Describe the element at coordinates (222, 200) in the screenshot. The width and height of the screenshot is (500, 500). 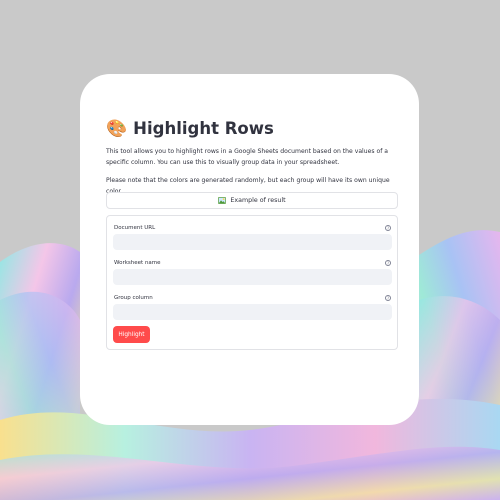
I see `picture-icon` at that location.